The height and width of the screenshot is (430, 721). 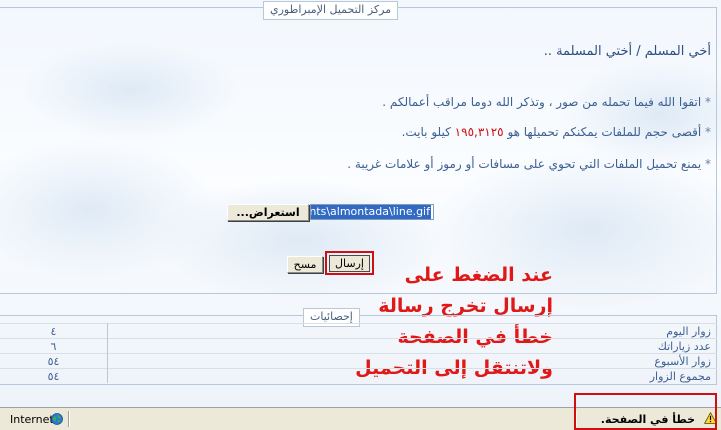 What do you see at coordinates (412, 361) in the screenshot?
I see `stat-label: زوار الأسبوع` at bounding box center [412, 361].